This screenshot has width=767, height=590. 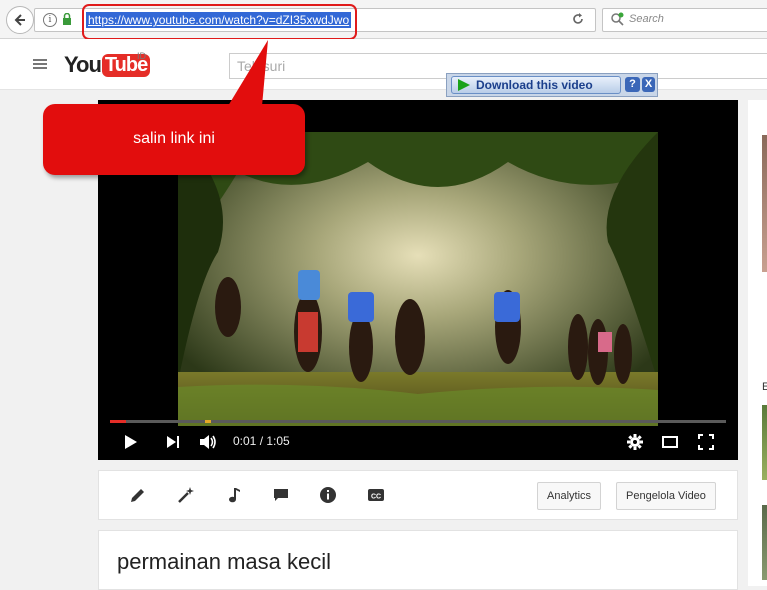 I want to click on pencil-icon, so click(x=138, y=495).